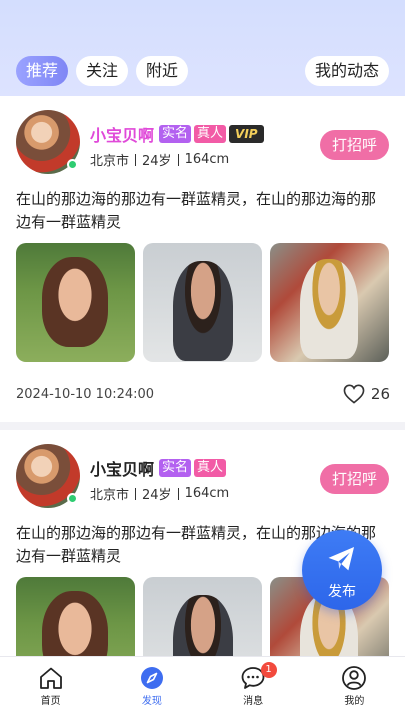 The width and height of the screenshot is (405, 720). What do you see at coordinates (346, 71) in the screenshot?
I see `my-posts-button: 我的动态` at bounding box center [346, 71].